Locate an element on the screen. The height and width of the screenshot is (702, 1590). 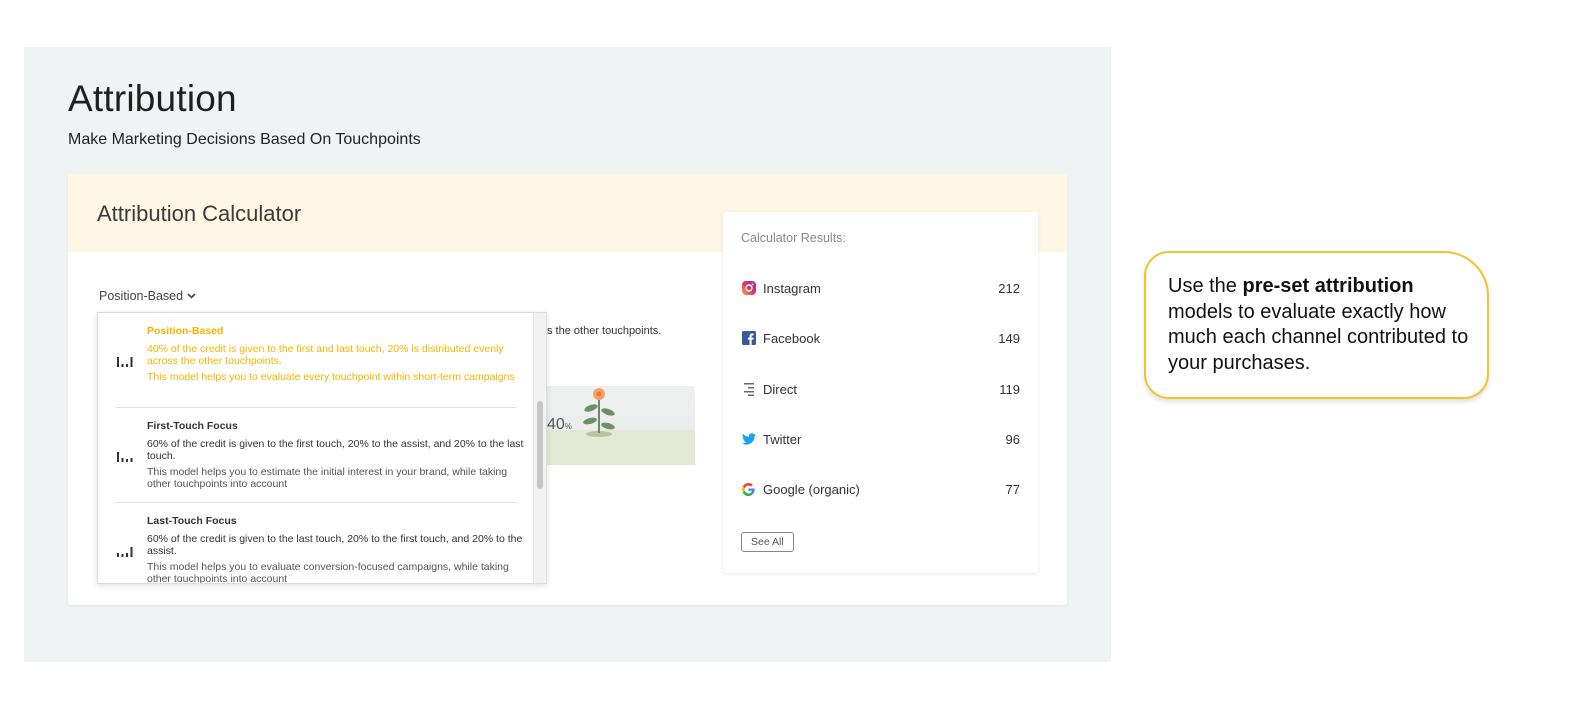
direct-icon is located at coordinates (748, 389).